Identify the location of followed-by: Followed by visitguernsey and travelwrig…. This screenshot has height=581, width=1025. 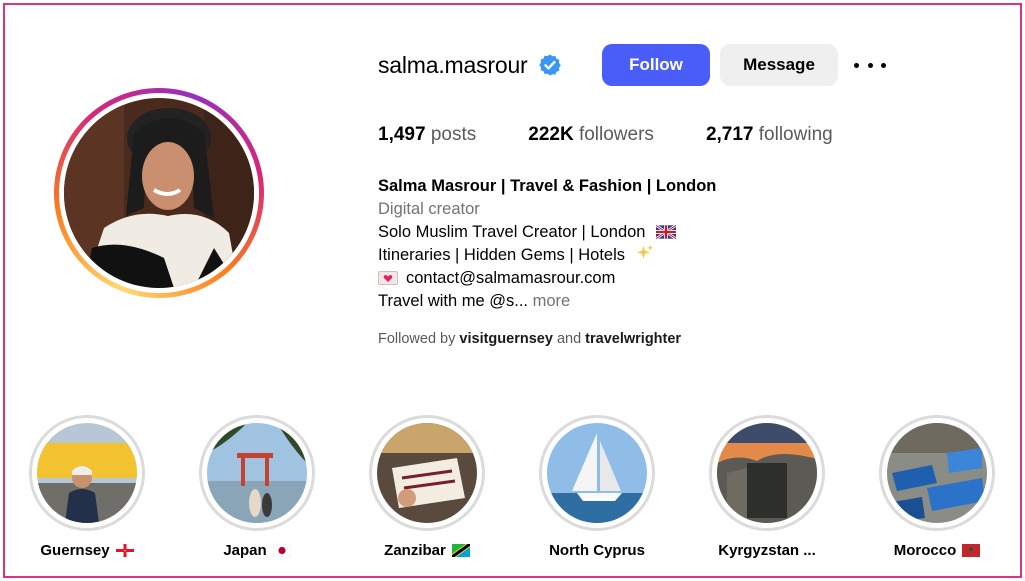
(529, 339).